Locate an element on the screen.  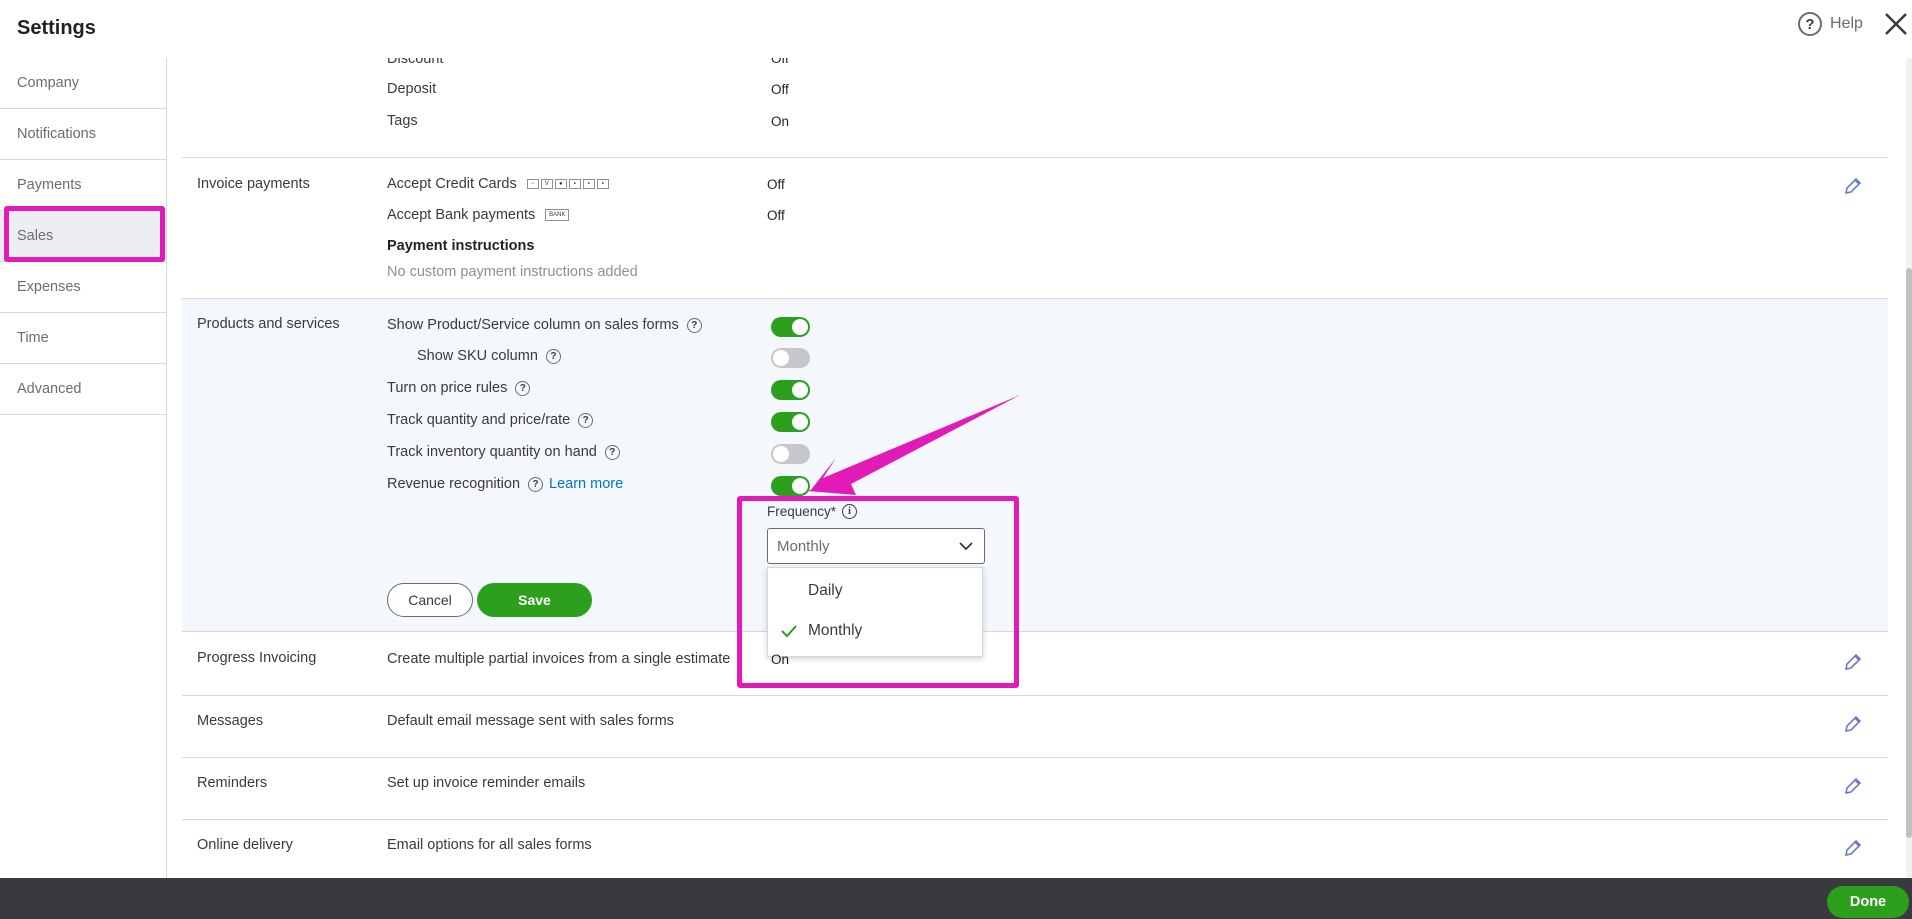
deposit-label: Deposit is located at coordinates (412, 89).